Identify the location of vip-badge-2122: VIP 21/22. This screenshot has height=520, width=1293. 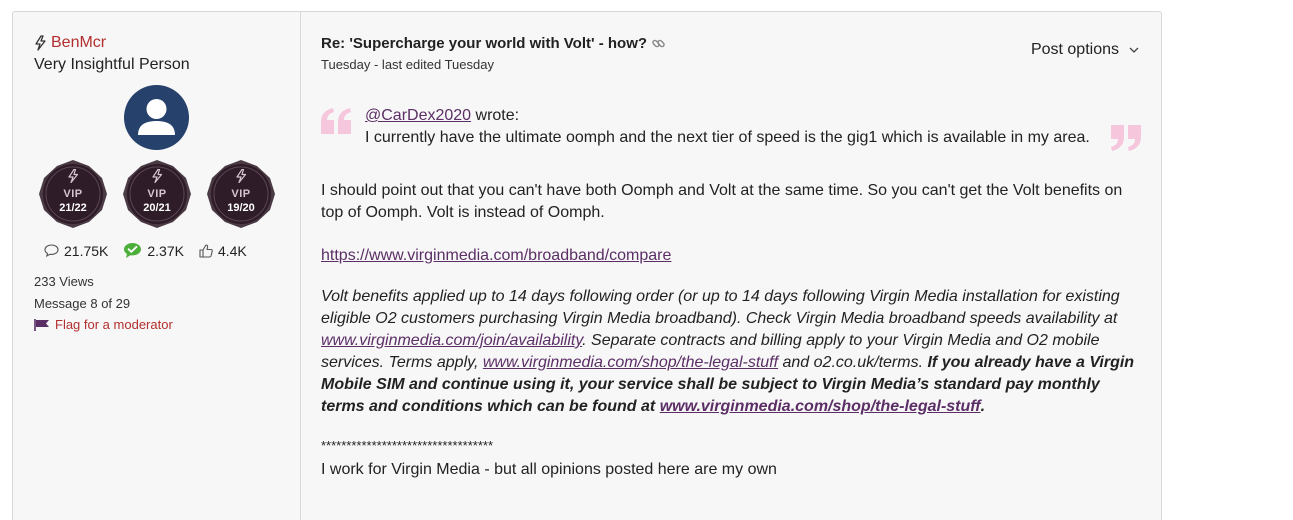
(73, 194).